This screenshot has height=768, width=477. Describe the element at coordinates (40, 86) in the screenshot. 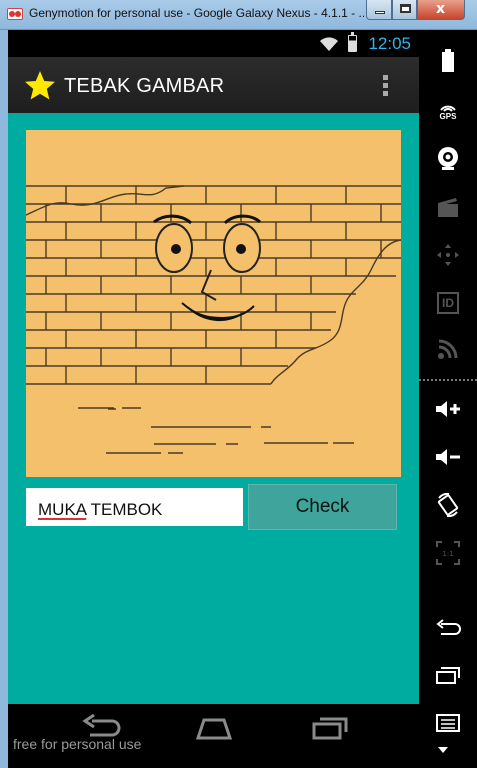

I see `star-icon` at that location.